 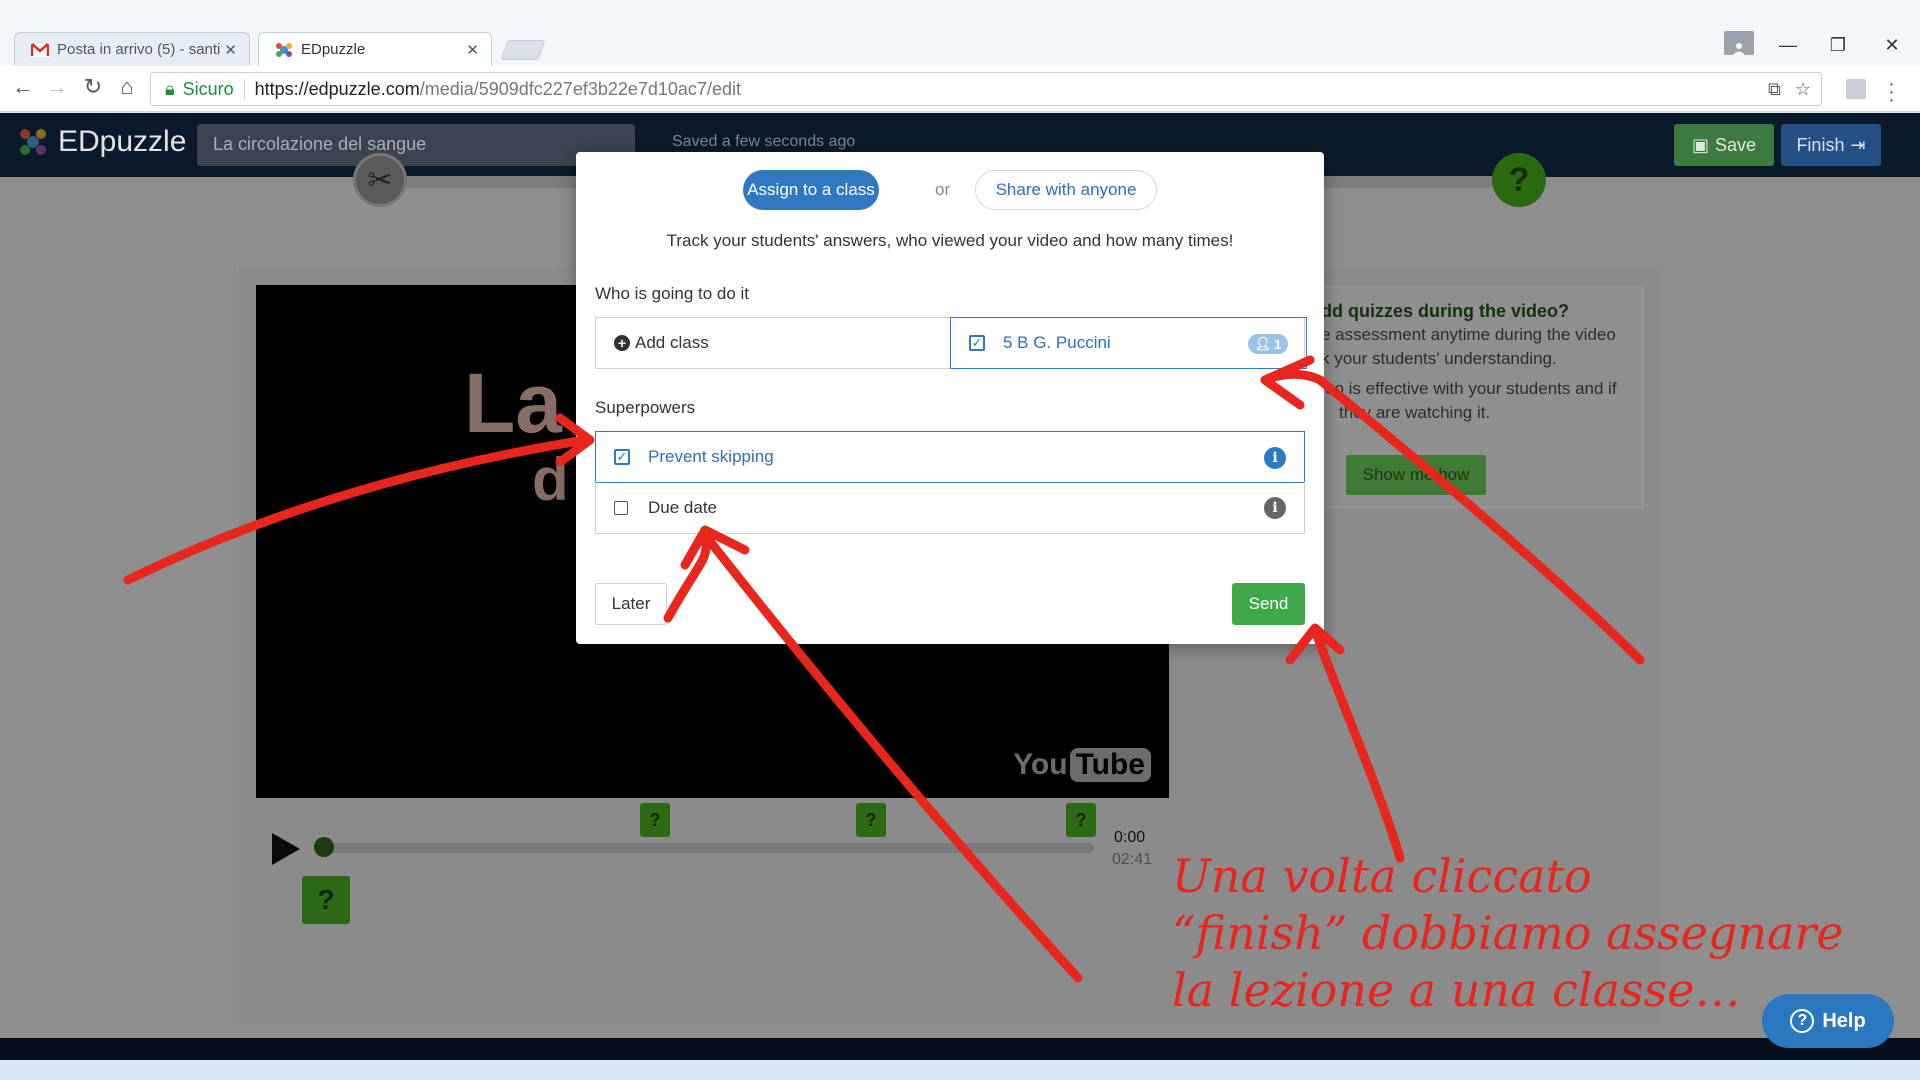 What do you see at coordinates (1132, 859) in the screenshot?
I see `video-duration: 02:41` at bounding box center [1132, 859].